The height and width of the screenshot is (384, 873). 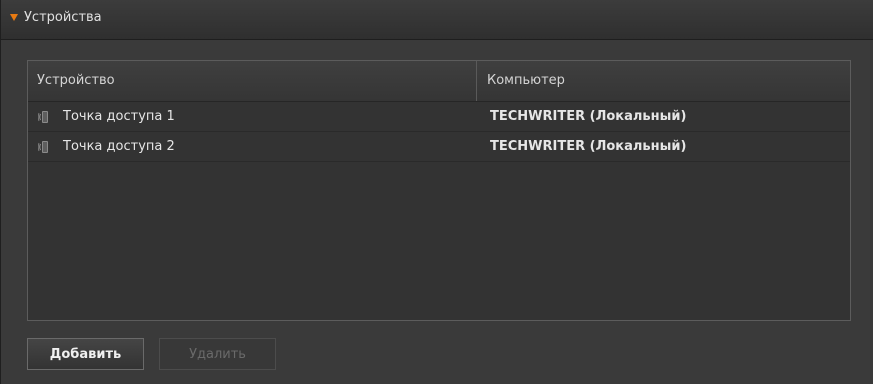 What do you see at coordinates (63, 17) in the screenshot?
I see `panel-title: Устройства` at bounding box center [63, 17].